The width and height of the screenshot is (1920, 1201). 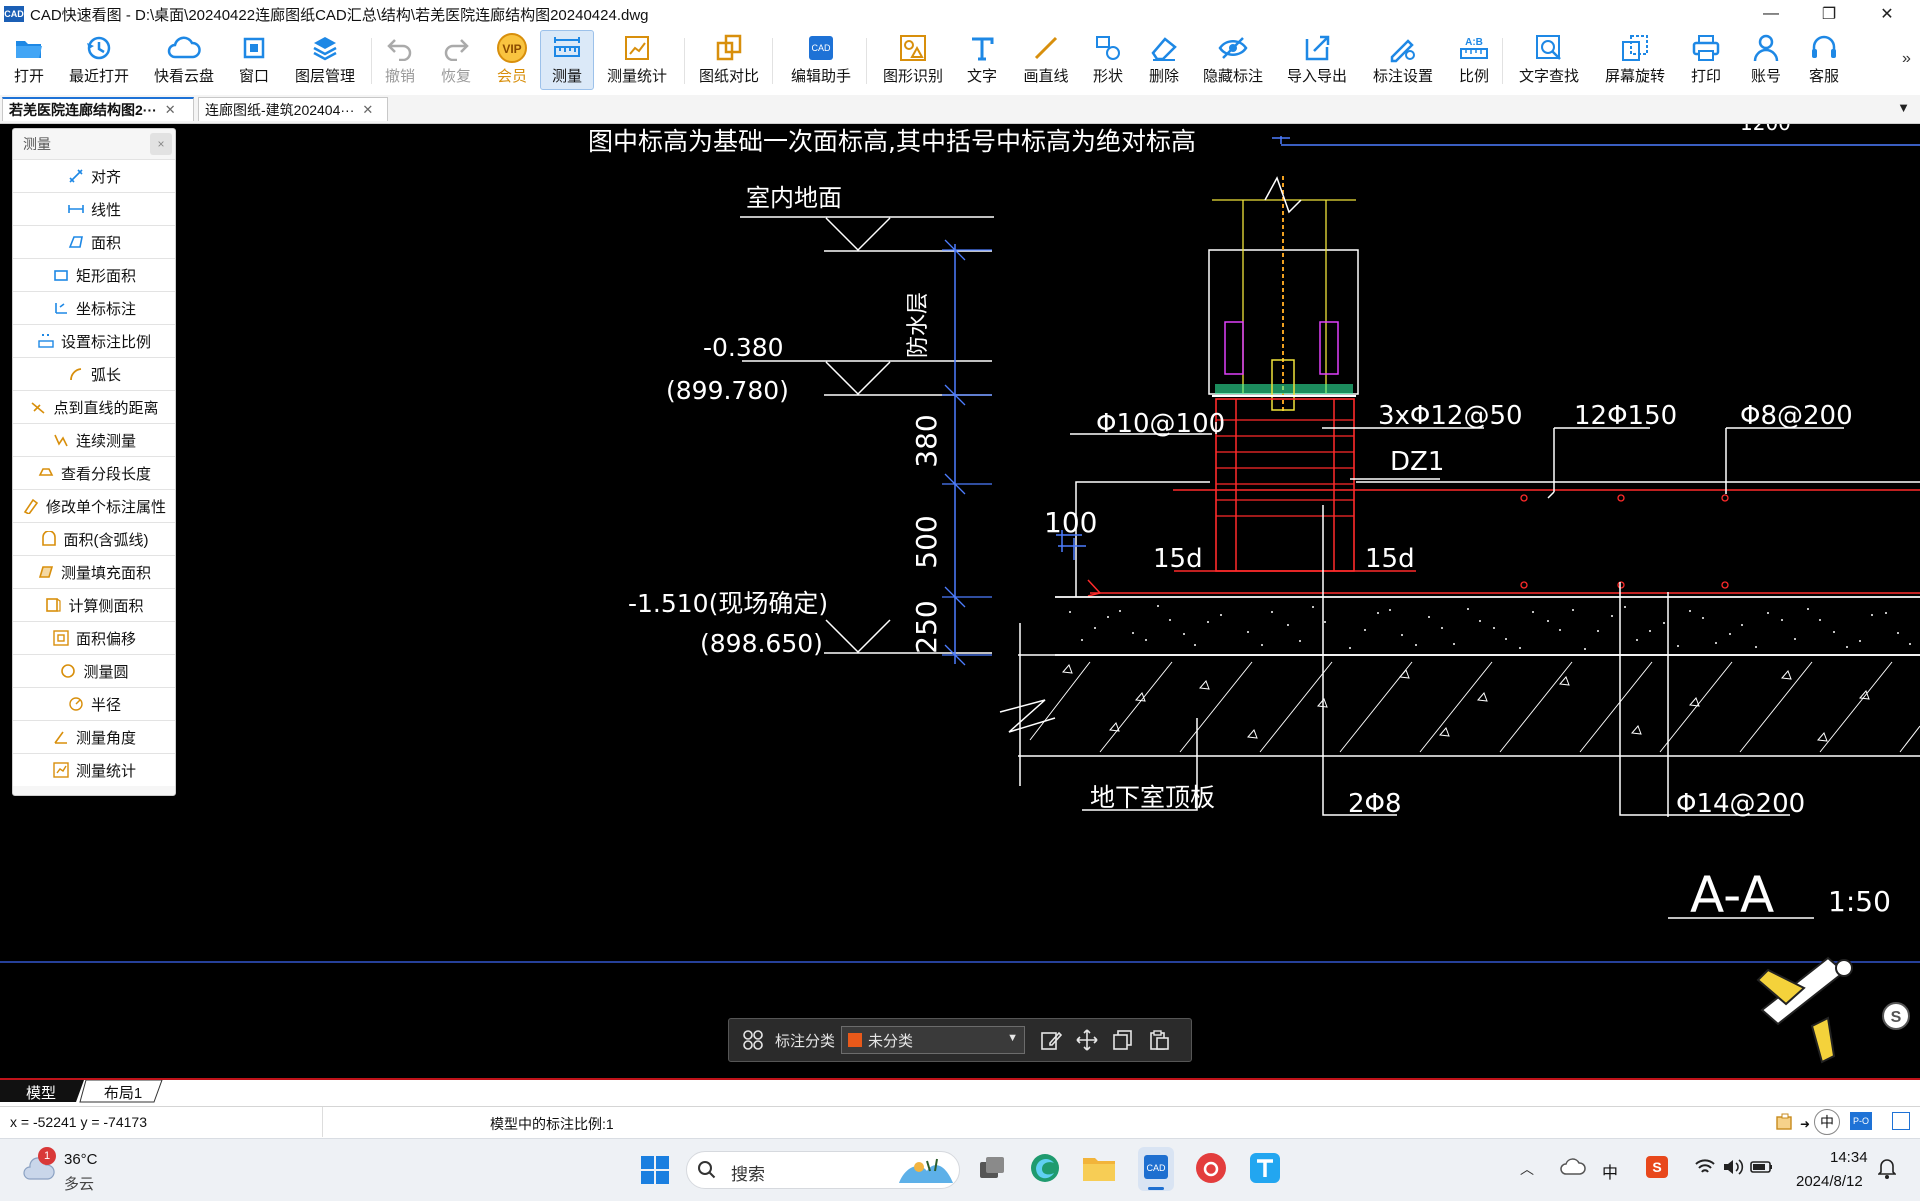 I want to click on shape-button: 形状, so click(x=1108, y=60).